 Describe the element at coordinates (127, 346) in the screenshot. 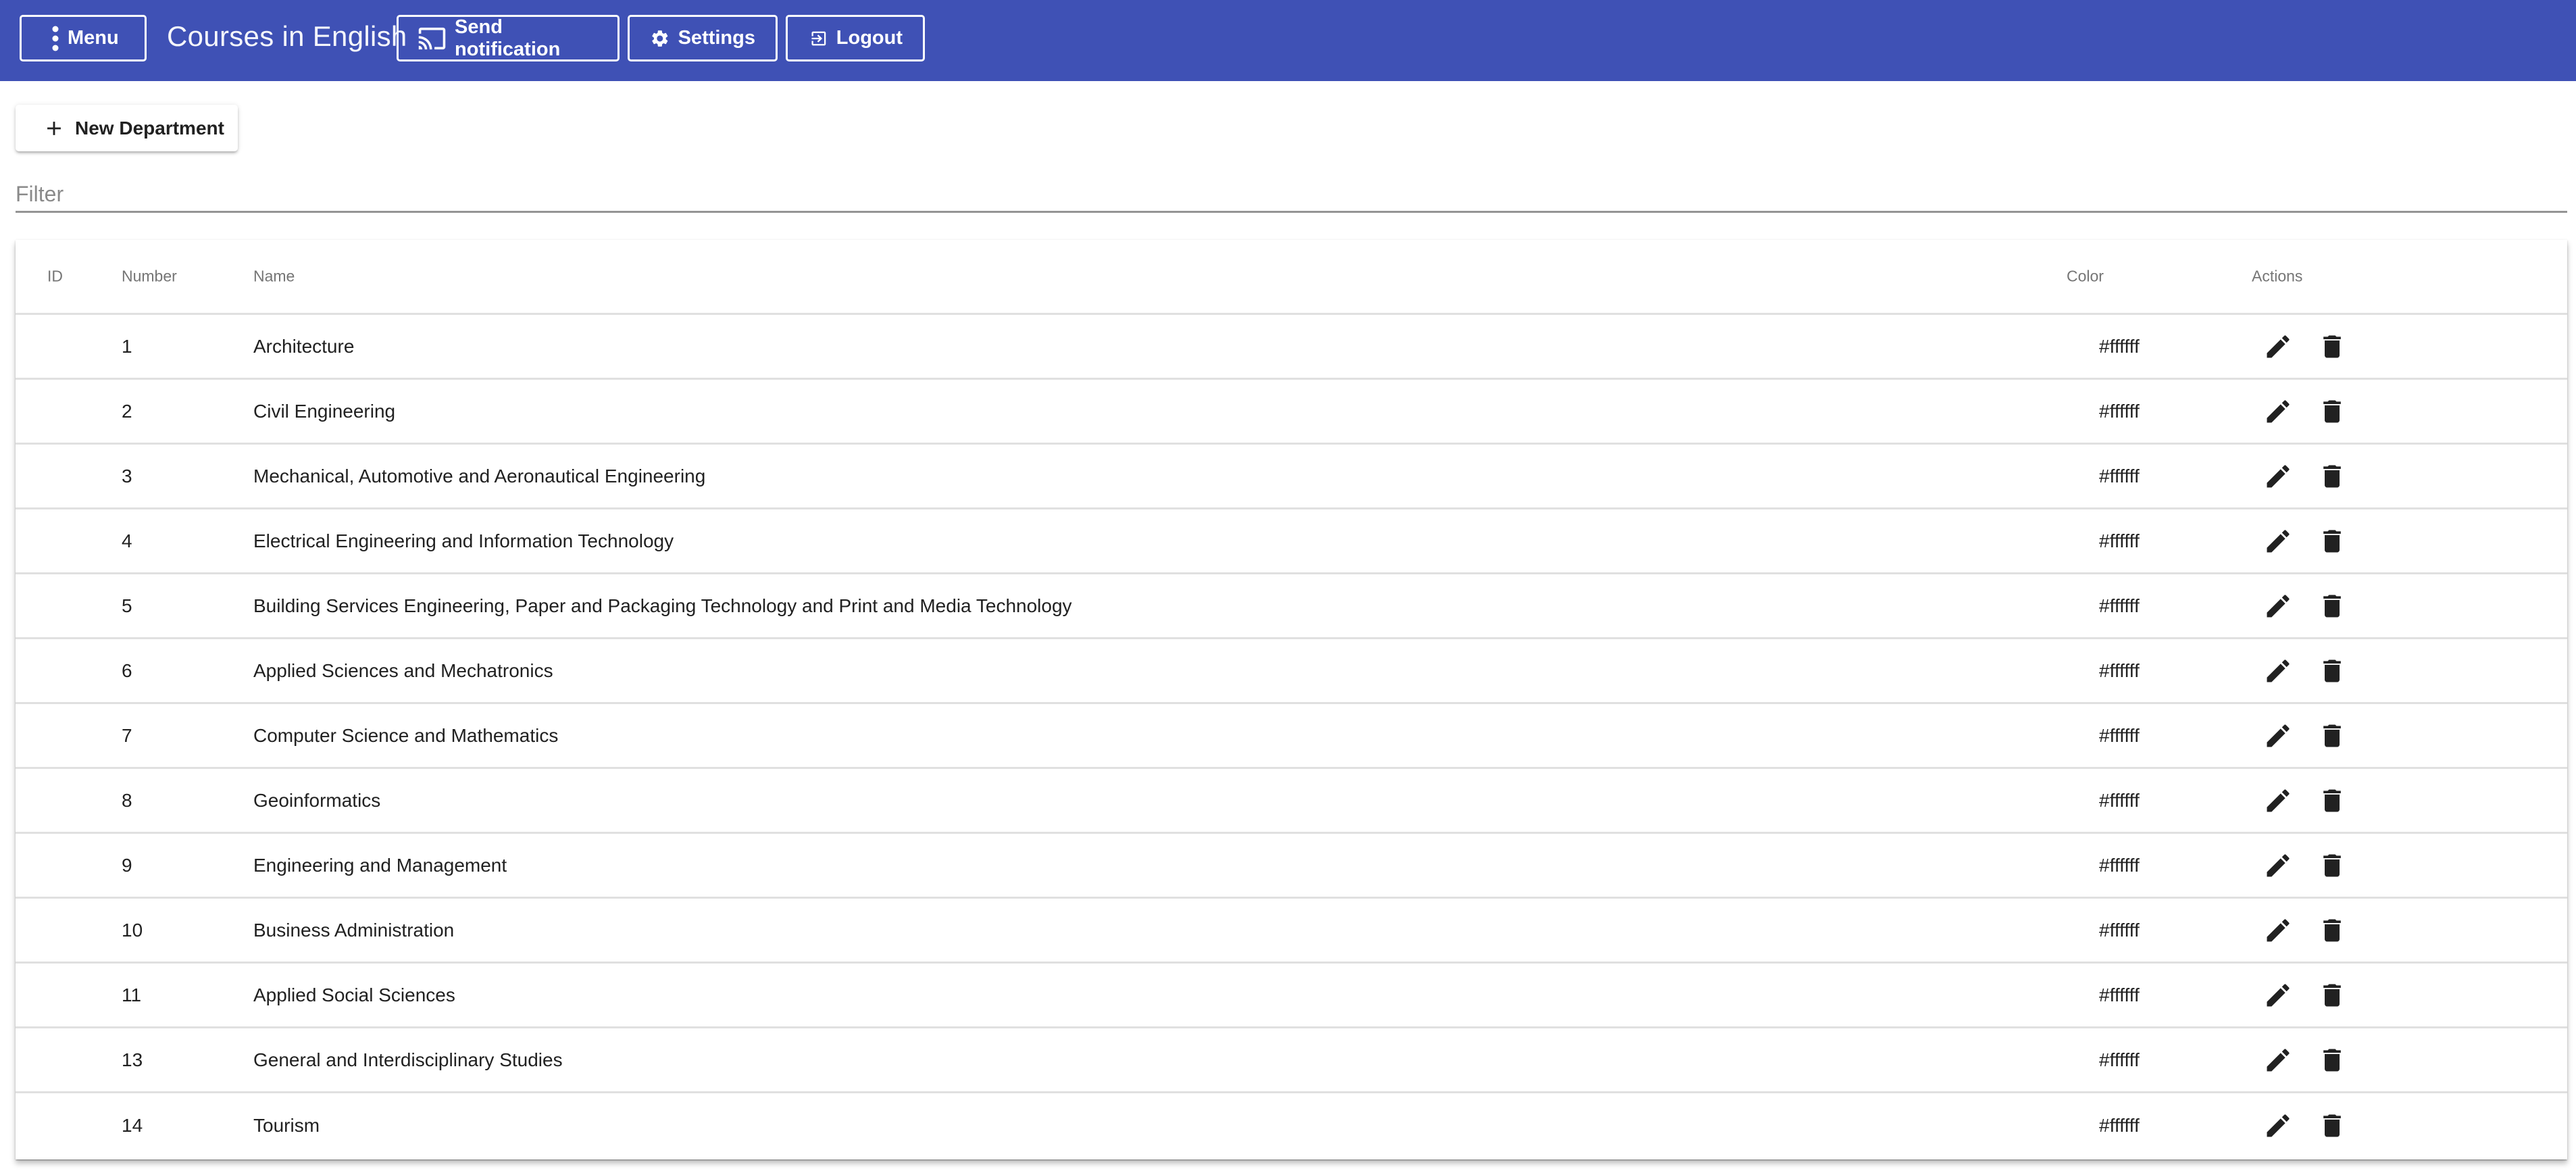

I see `cell-number: 1` at that location.